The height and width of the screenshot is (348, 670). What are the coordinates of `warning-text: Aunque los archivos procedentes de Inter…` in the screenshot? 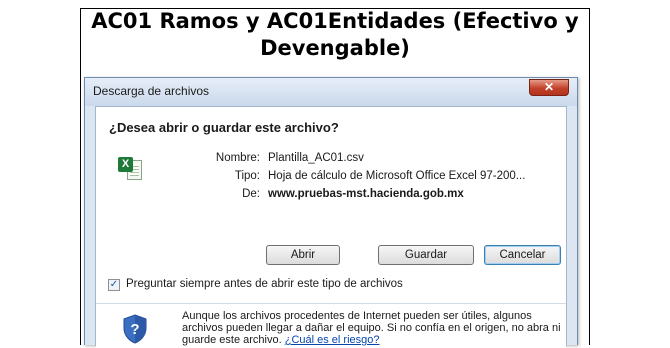 It's located at (372, 328).